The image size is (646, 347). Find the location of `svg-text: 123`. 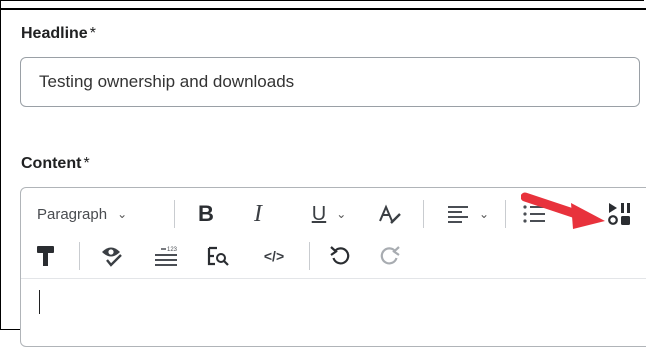

svg-text: 123 is located at coordinates (172, 250).